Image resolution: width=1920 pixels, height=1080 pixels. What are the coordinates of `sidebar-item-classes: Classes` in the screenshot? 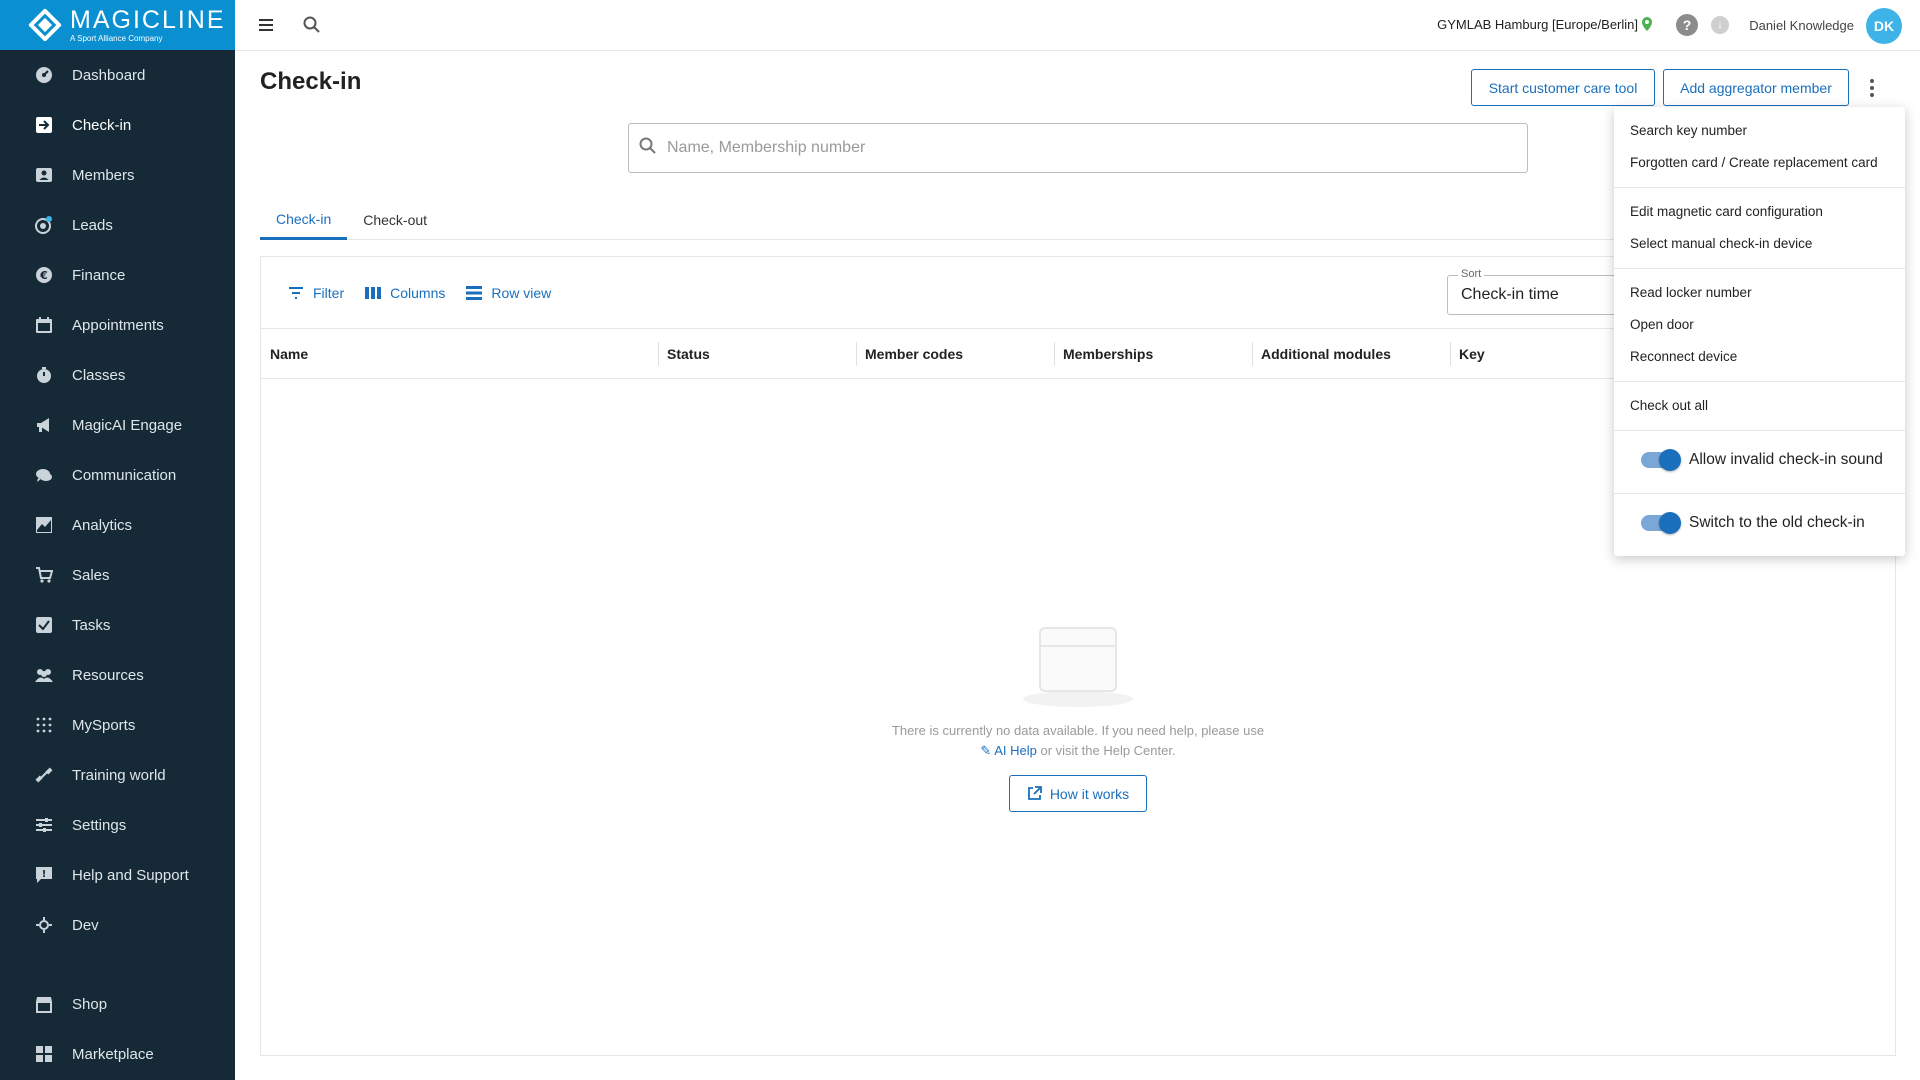 It's located at (117, 375).